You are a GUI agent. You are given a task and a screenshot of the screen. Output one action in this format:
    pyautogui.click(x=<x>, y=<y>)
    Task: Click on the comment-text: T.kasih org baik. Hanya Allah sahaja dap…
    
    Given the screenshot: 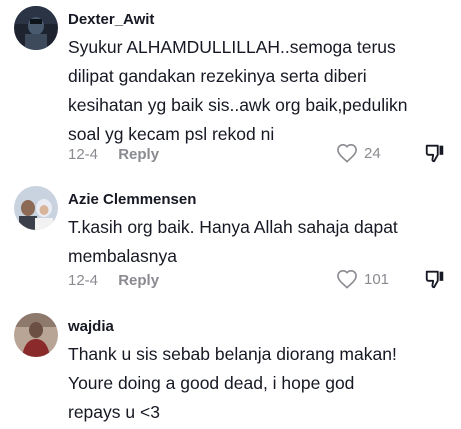 What is the action you would take?
    pyautogui.click(x=262, y=242)
    